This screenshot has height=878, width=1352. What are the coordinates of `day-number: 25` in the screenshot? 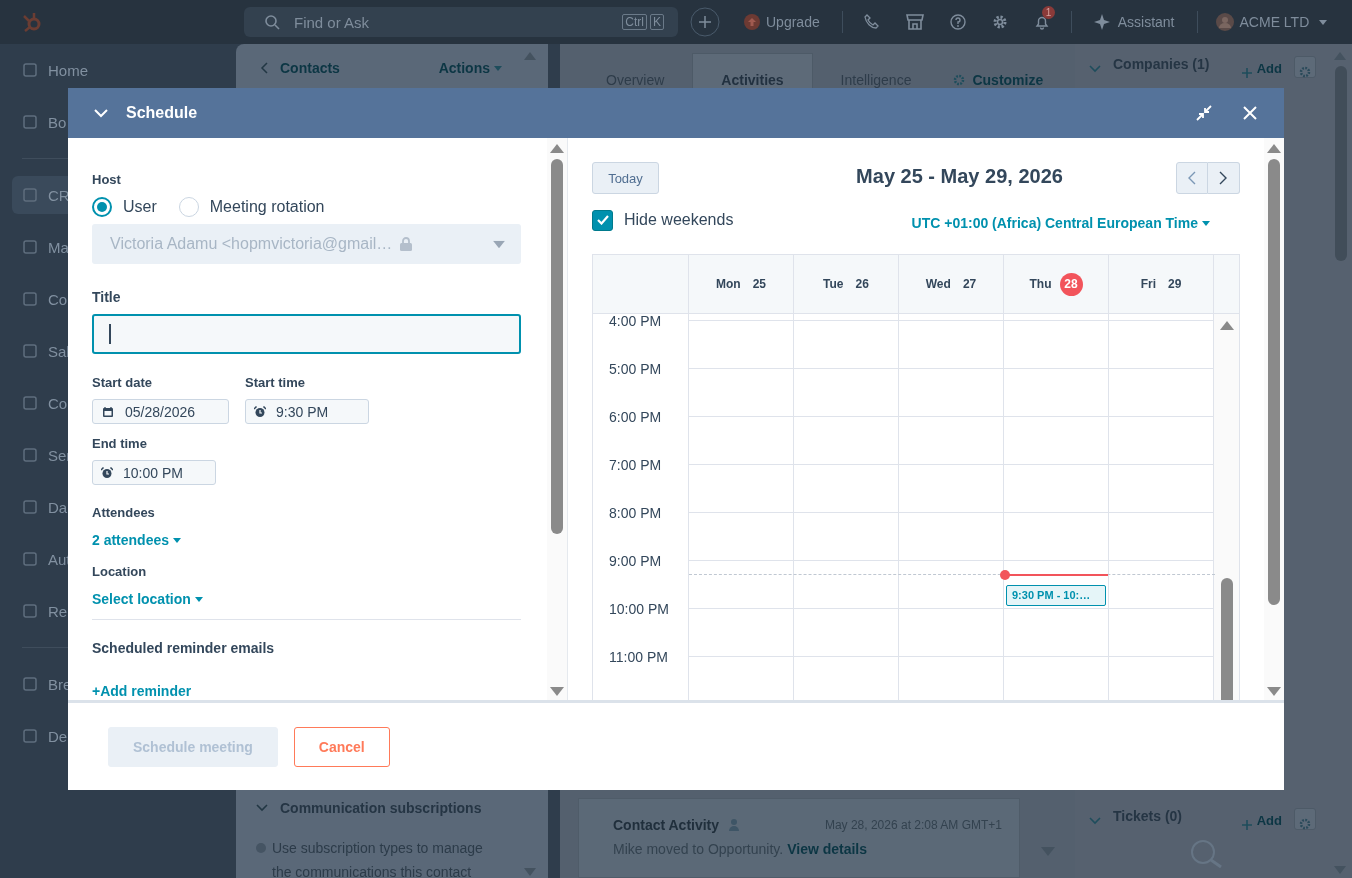 It's located at (759, 284).